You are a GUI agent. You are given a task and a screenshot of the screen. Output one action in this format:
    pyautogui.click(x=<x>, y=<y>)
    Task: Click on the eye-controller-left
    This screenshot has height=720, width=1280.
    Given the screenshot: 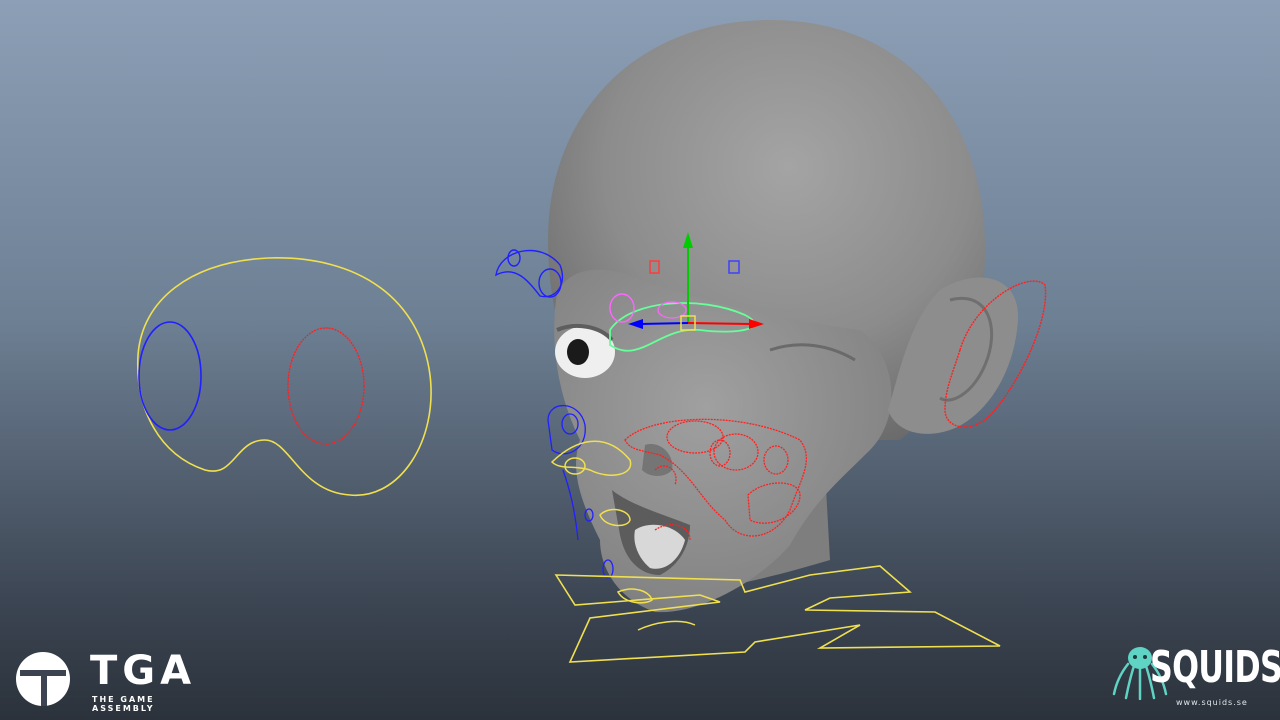 What is the action you would take?
    pyautogui.click(x=170, y=376)
    